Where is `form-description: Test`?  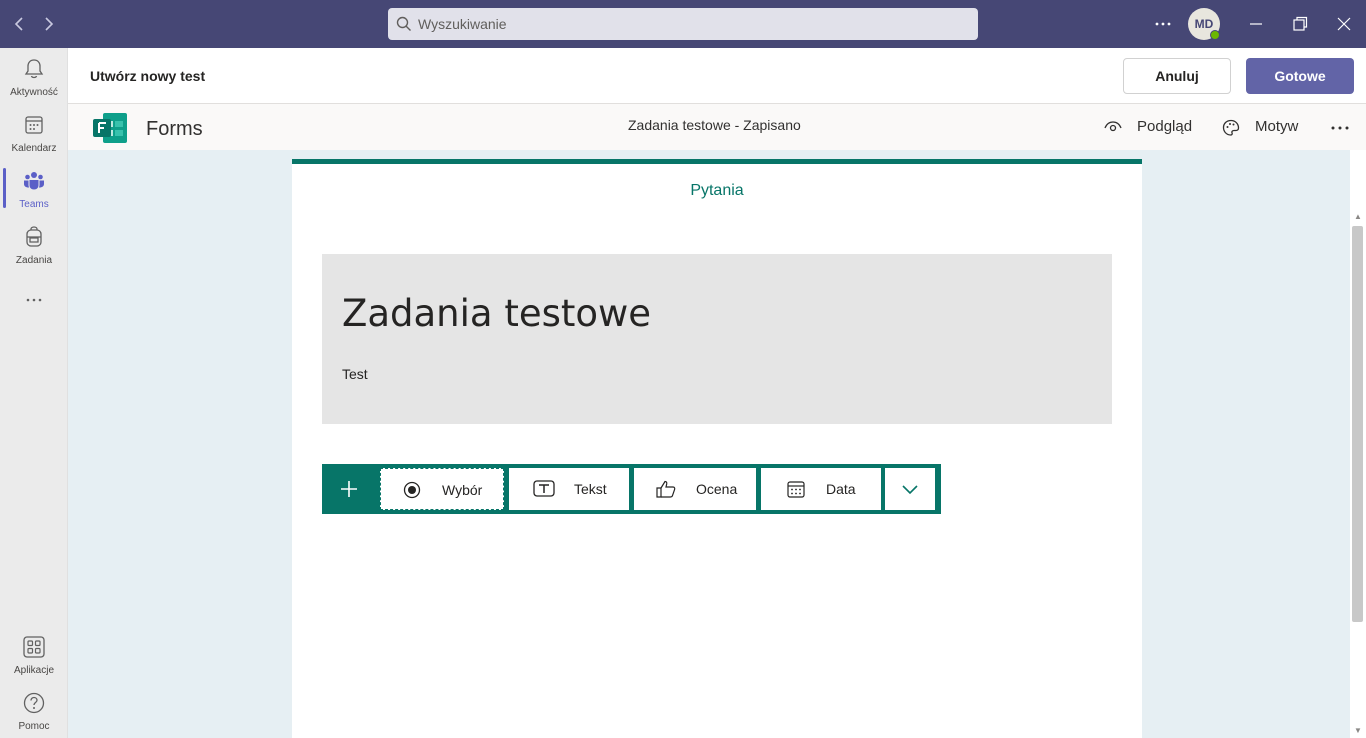
form-description: Test is located at coordinates (355, 374).